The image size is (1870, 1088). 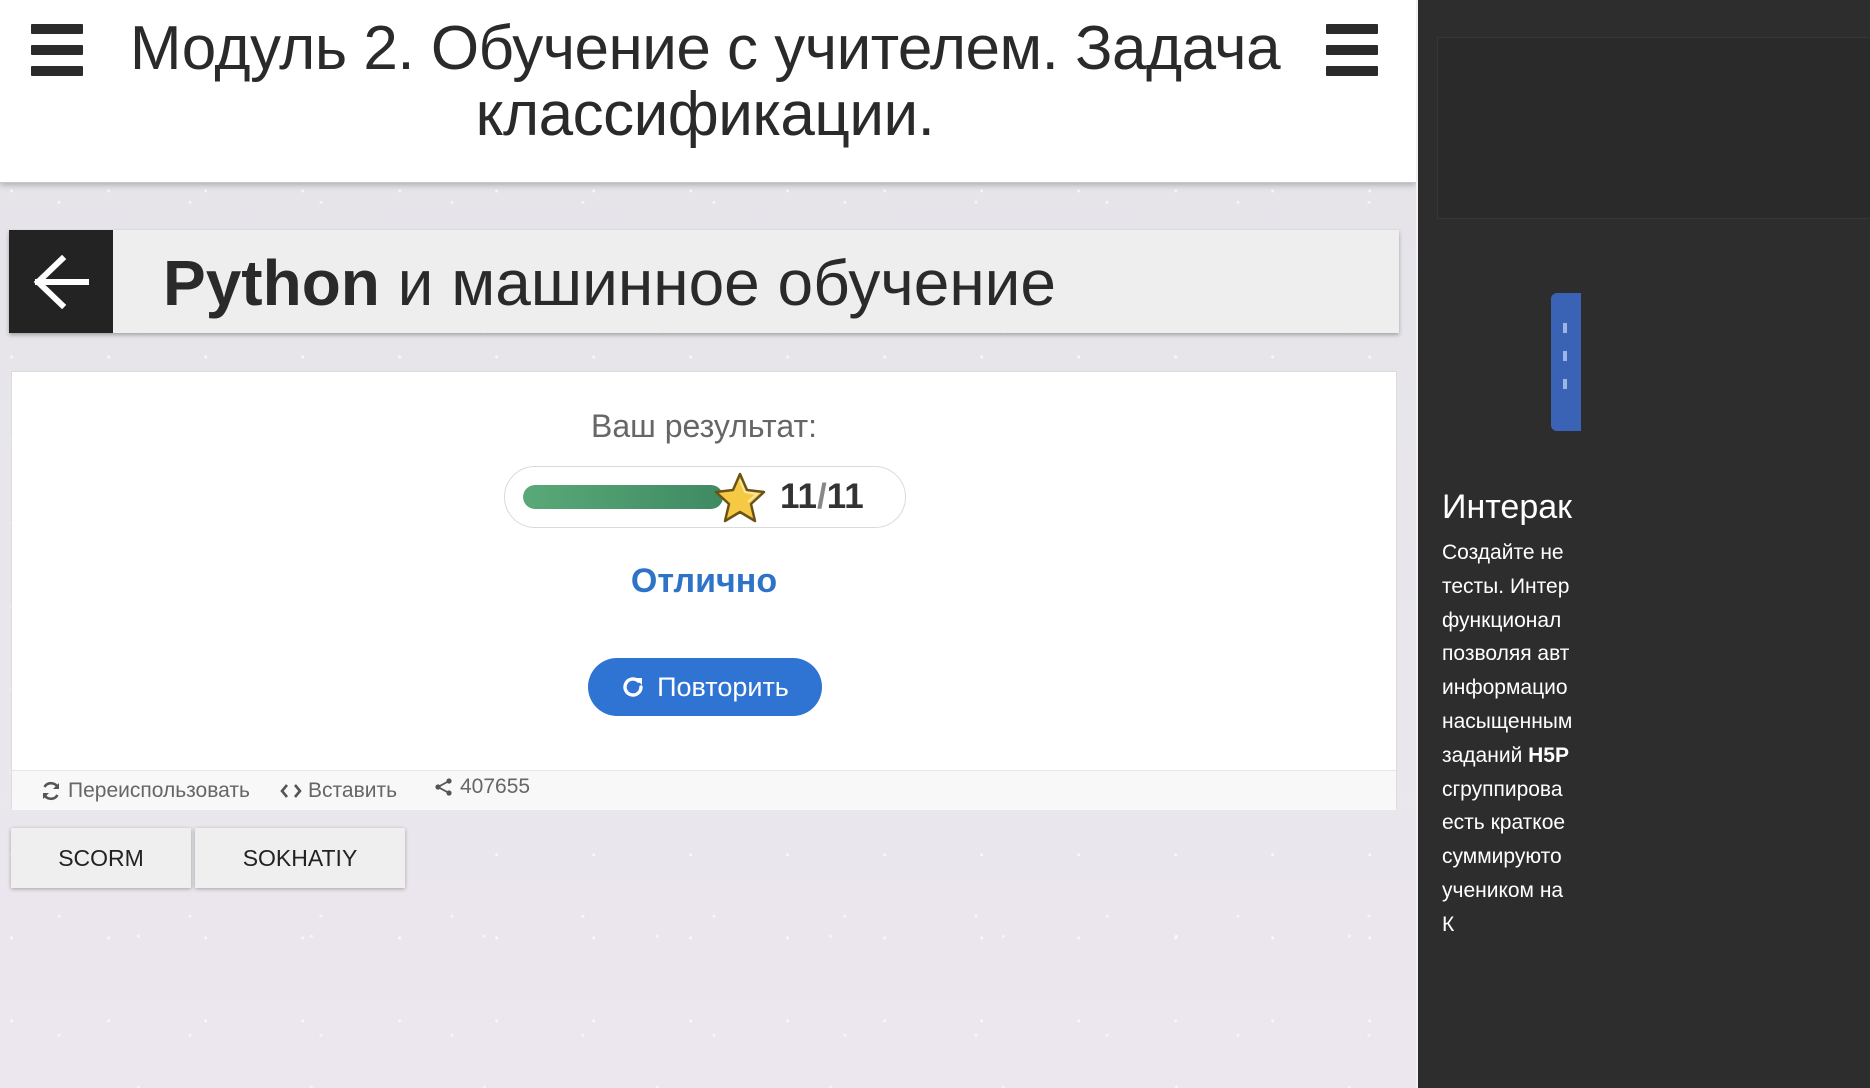 What do you see at coordinates (1506, 586) in the screenshot?
I see `sidebar-line: тесты. Интер` at bounding box center [1506, 586].